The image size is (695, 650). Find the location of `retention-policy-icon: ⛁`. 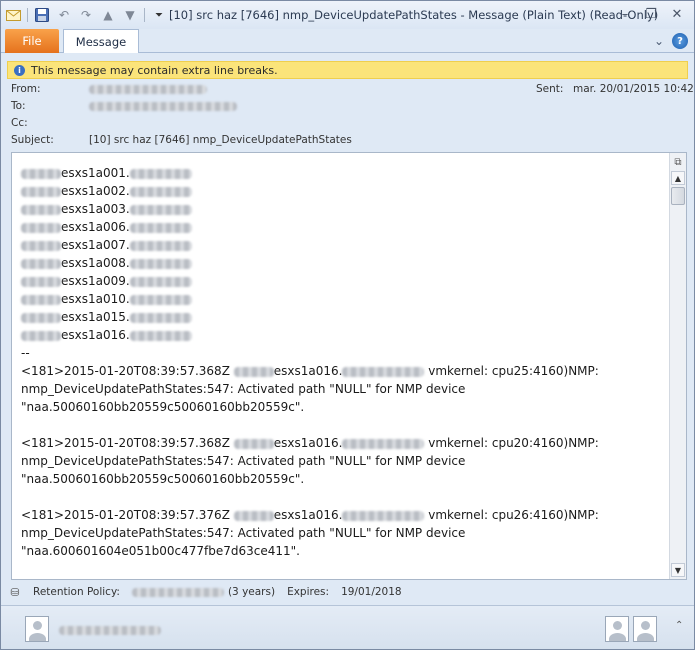

retention-policy-icon: ⛁ is located at coordinates (15, 592).